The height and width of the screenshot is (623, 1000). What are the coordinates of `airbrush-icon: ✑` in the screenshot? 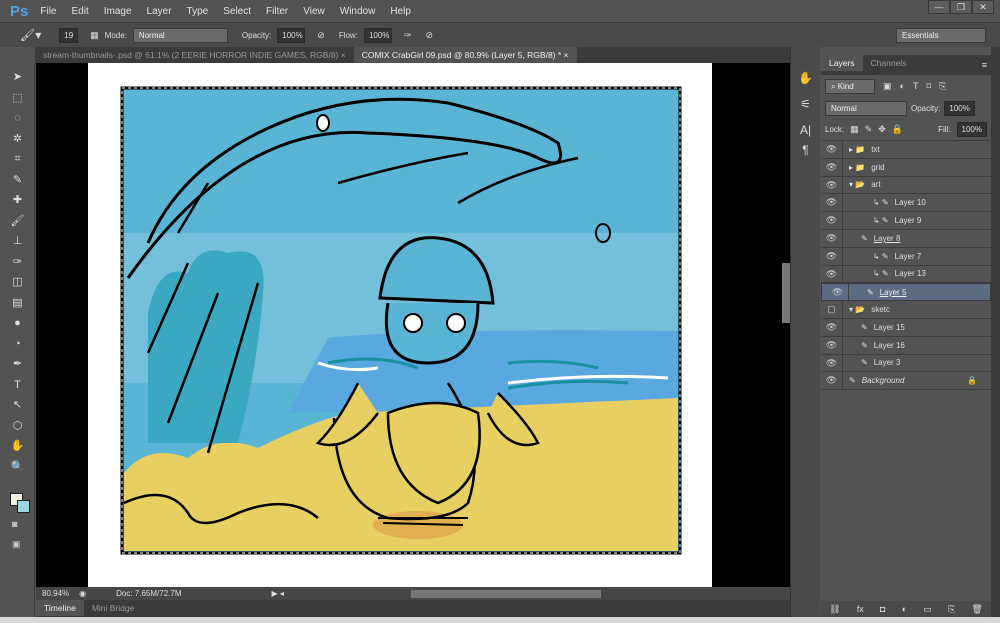 It's located at (408, 35).